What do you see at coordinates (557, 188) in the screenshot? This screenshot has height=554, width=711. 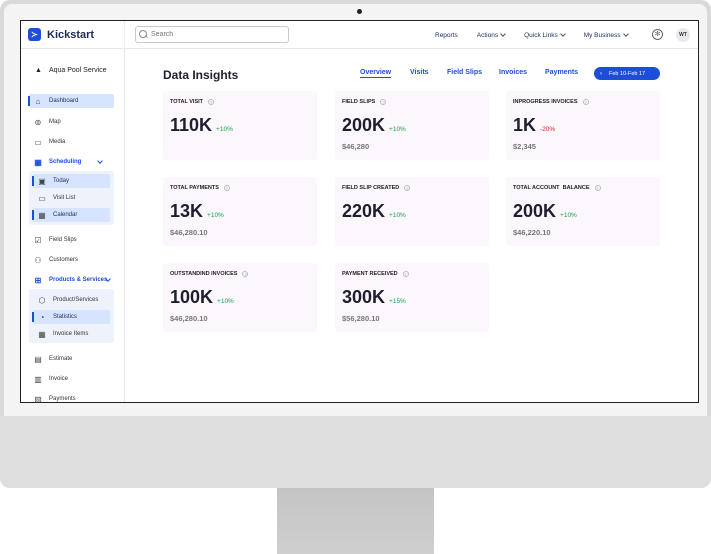 I see `card-label-row: TOTAL ACCOUNT BALANCE?` at bounding box center [557, 188].